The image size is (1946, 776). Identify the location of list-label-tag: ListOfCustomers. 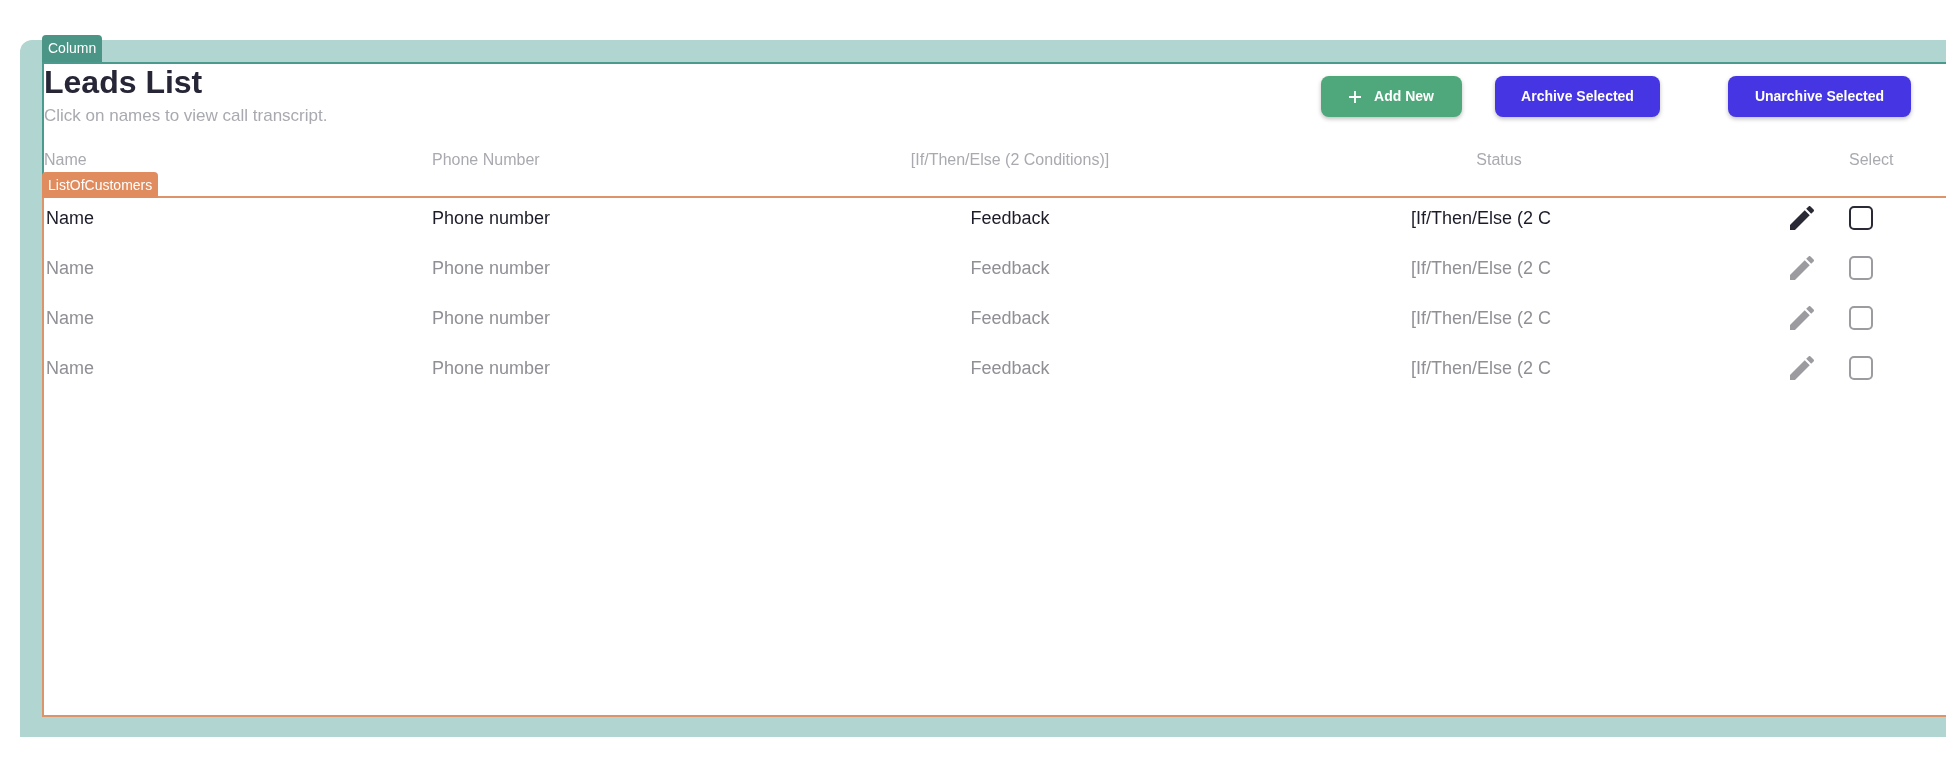
(100, 185).